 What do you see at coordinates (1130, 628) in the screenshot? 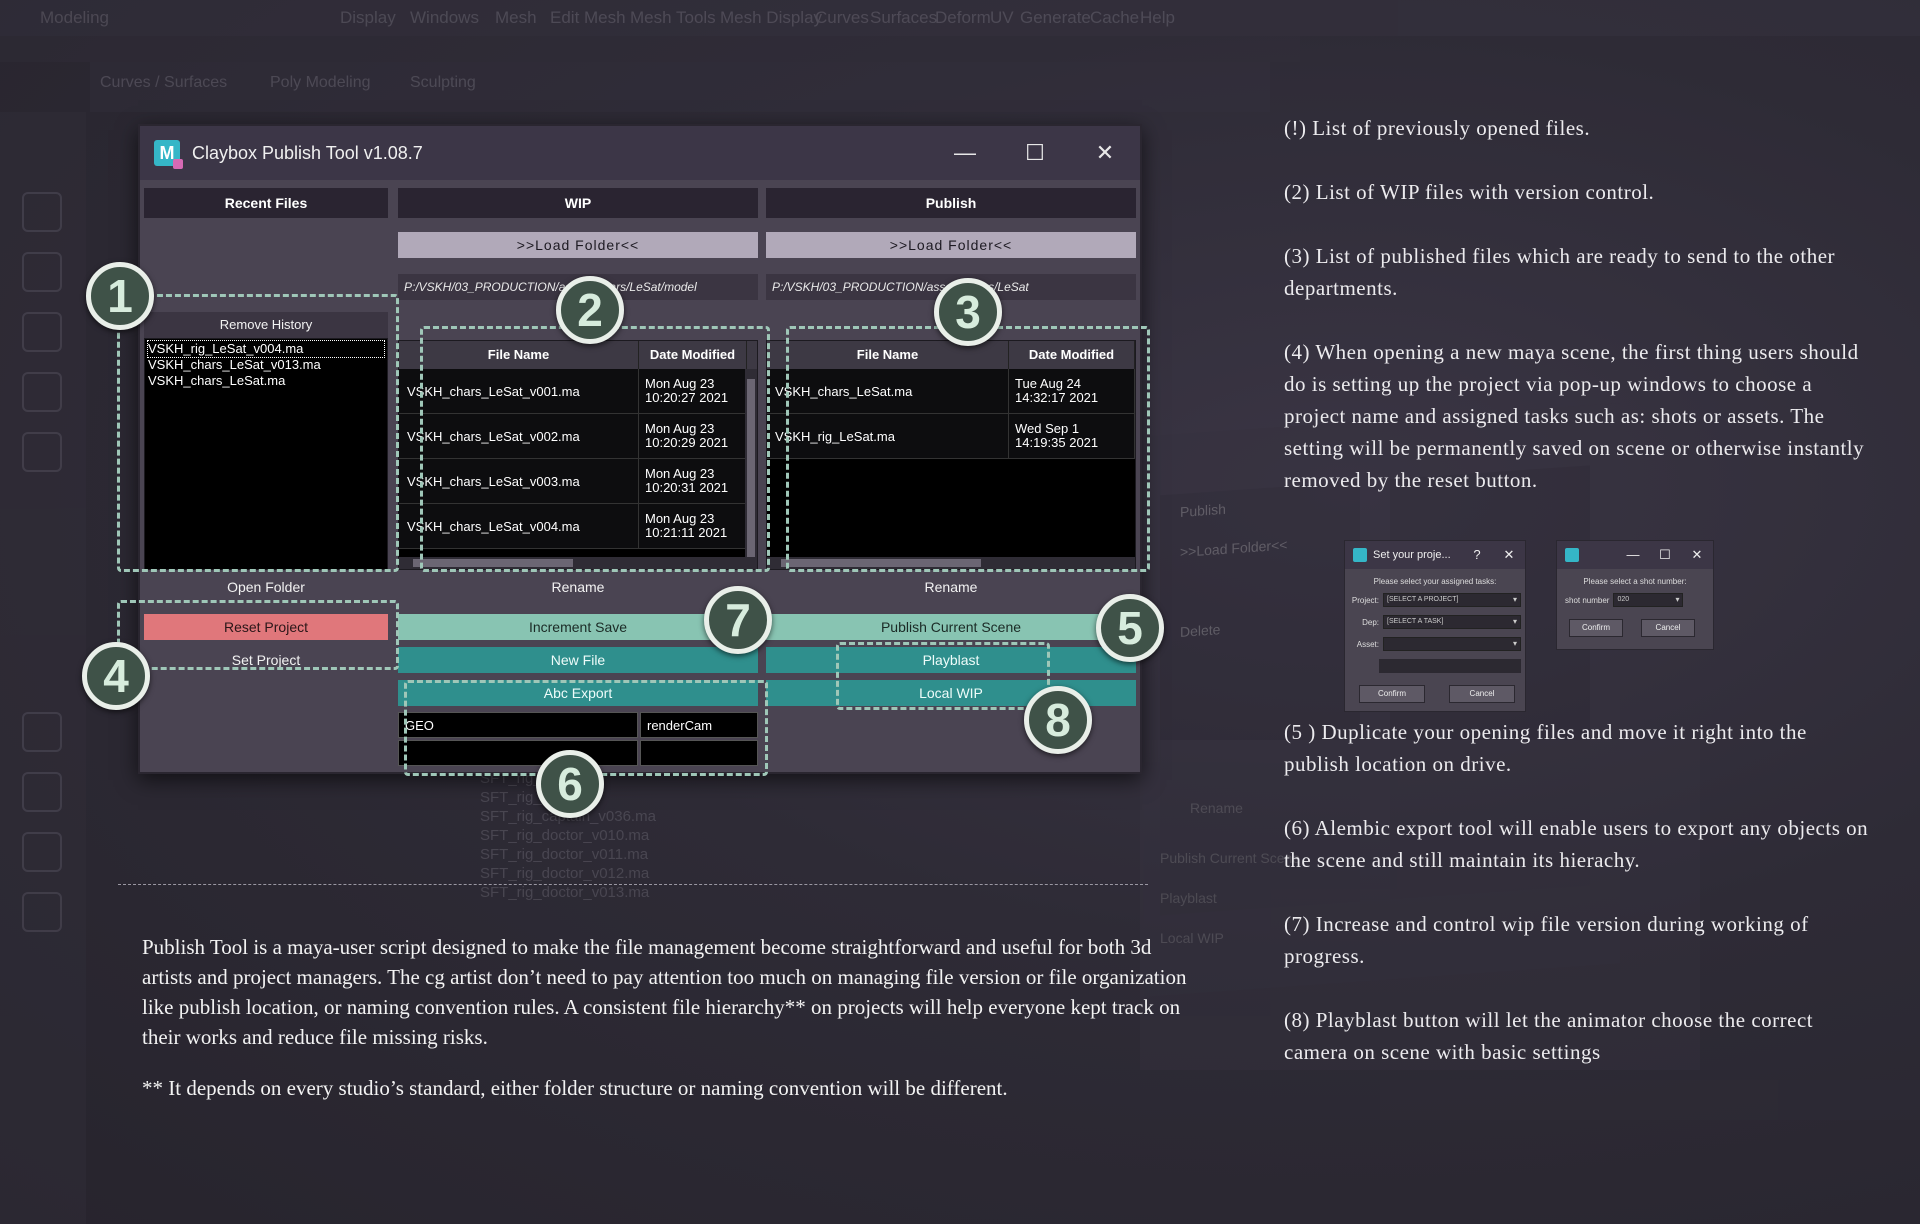
I see `callout-badge-5: 5` at bounding box center [1130, 628].